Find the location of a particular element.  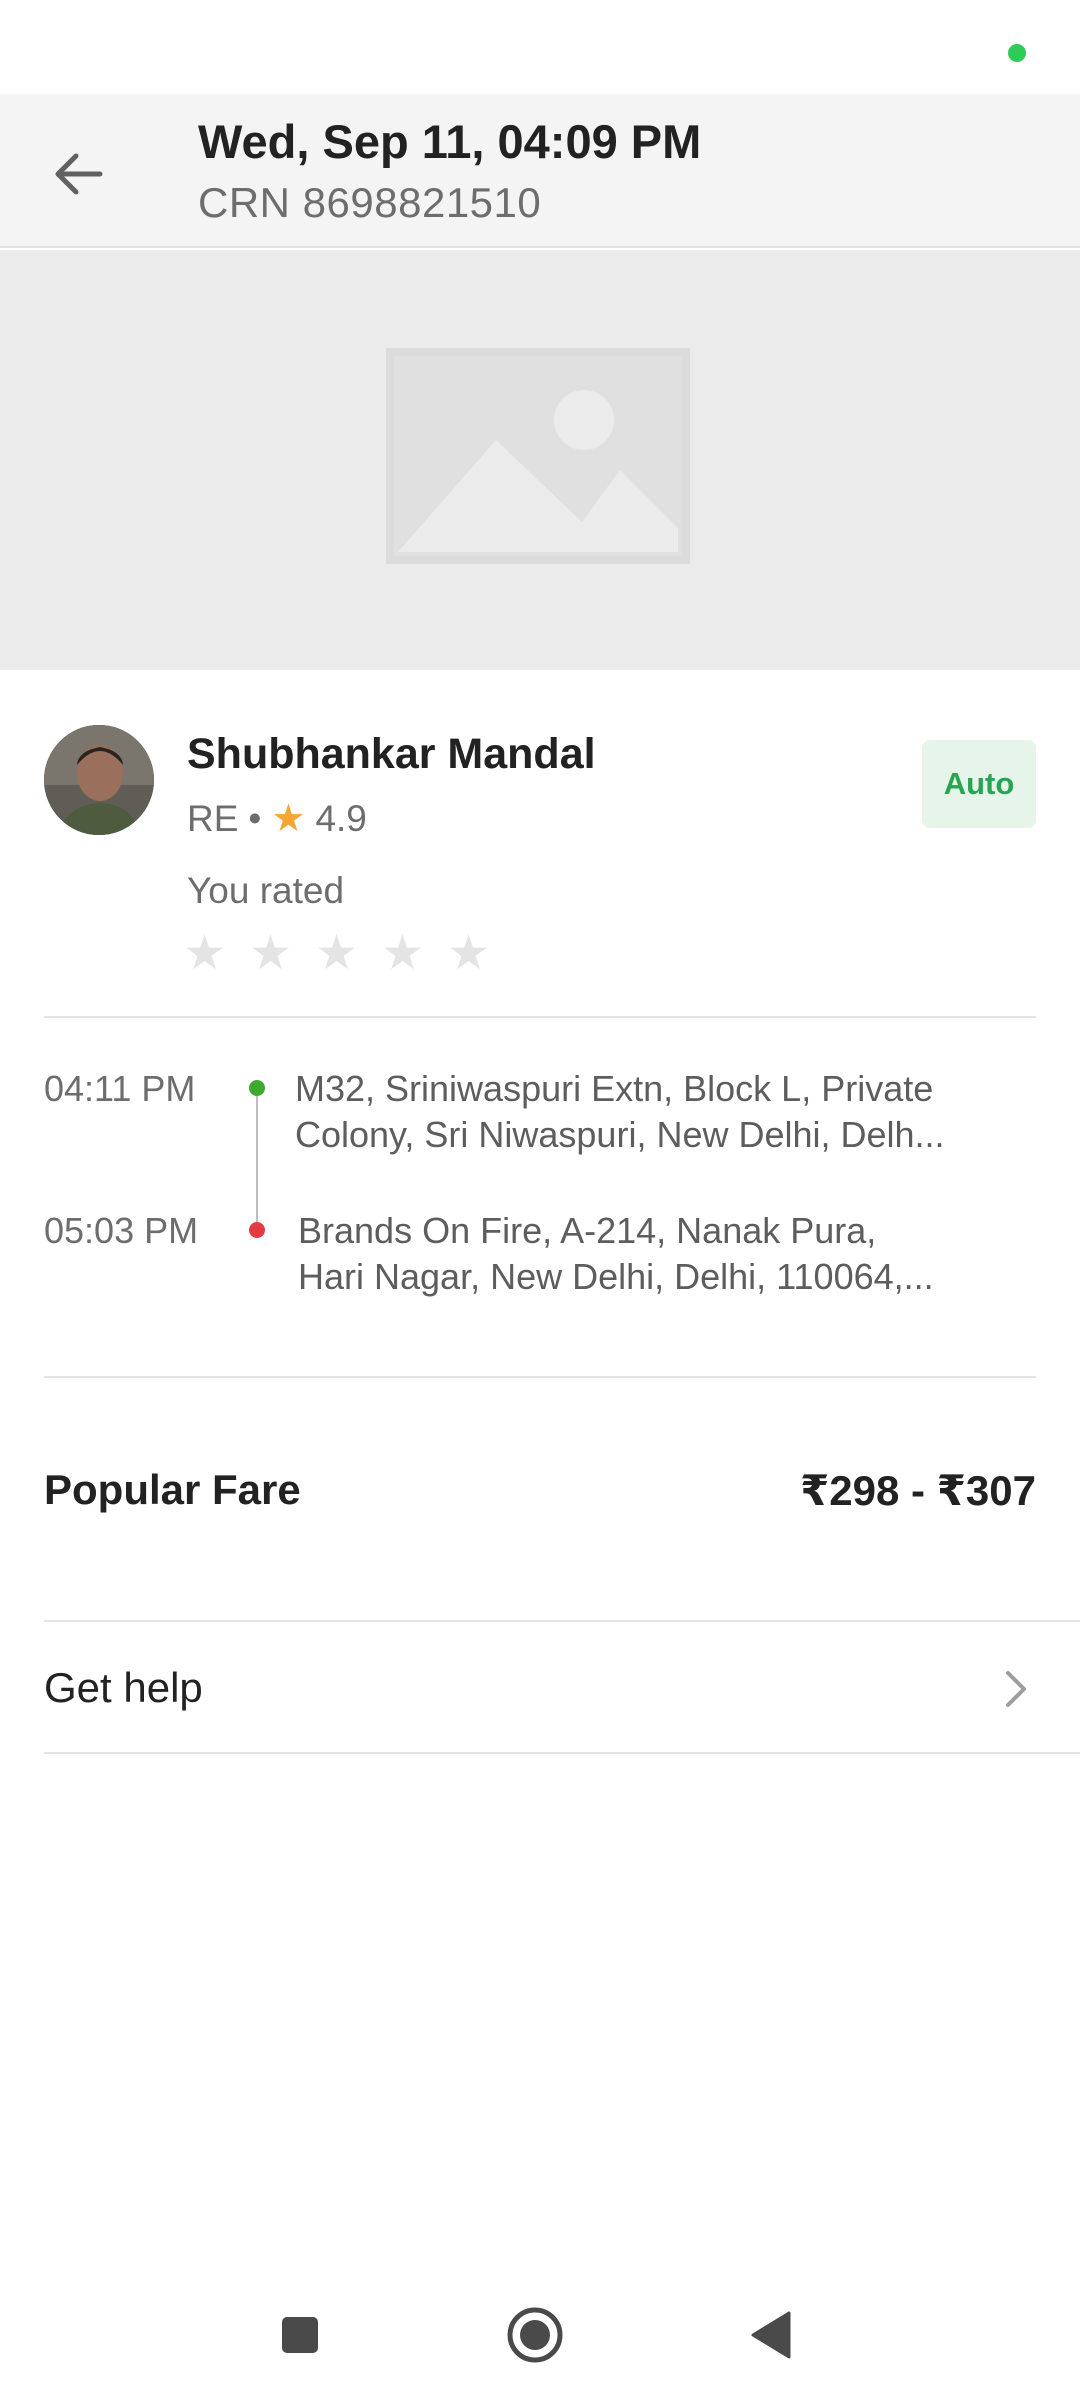

pickup-pin-icon is located at coordinates (257, 1088).